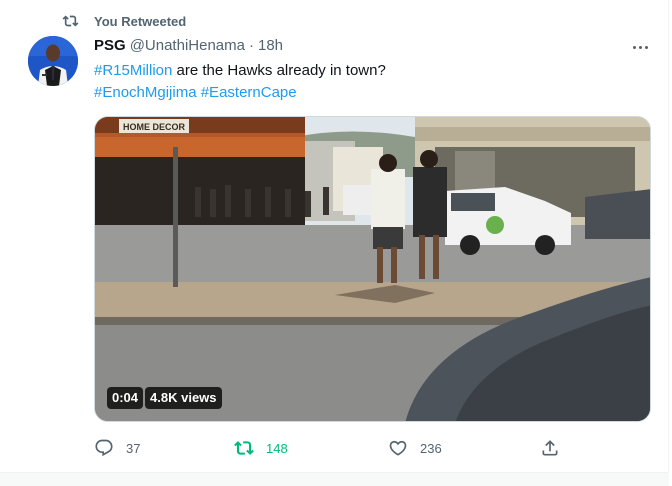 The height and width of the screenshot is (486, 672). Describe the element at coordinates (431, 448) in the screenshot. I see `like-count: 236` at that location.